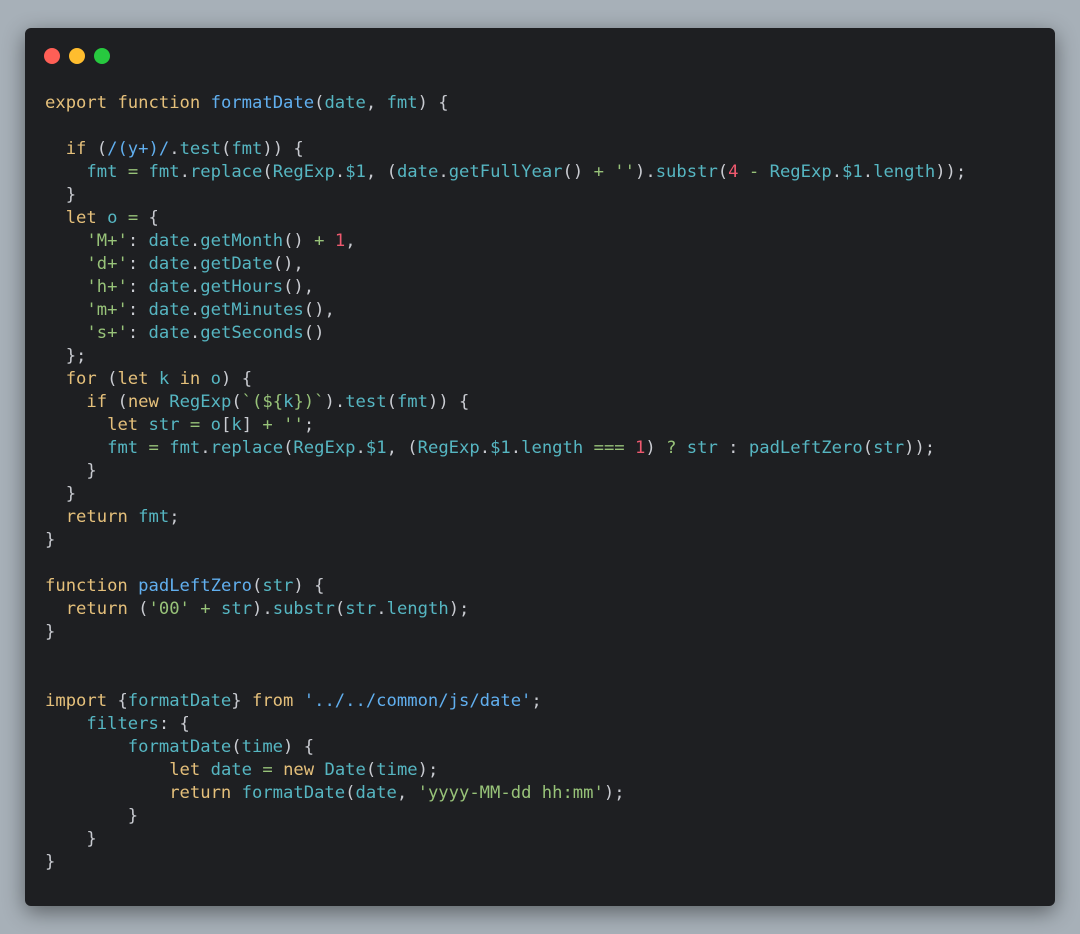  What do you see at coordinates (81, 379) in the screenshot?
I see `code-token: for` at bounding box center [81, 379].